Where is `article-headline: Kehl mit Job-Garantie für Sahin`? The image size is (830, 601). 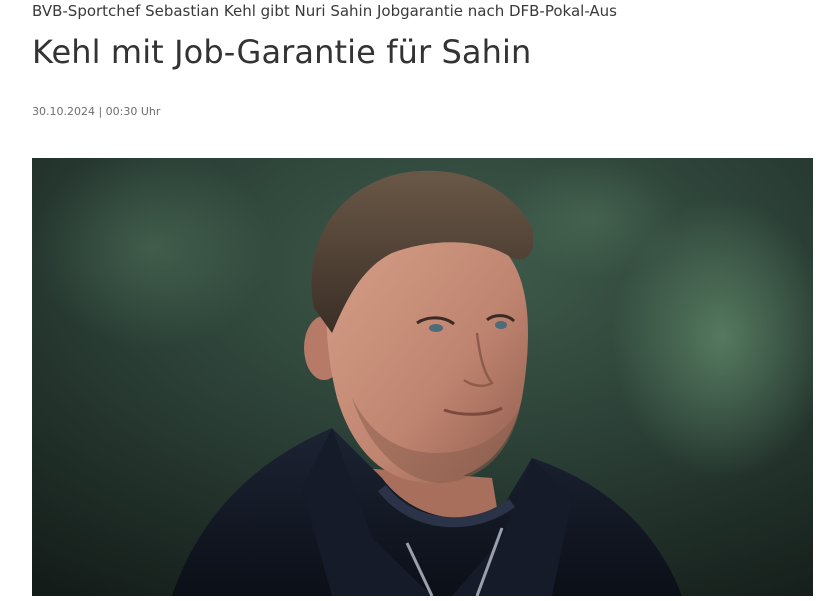 article-headline: Kehl mit Job-Garantie für Sahin is located at coordinates (282, 52).